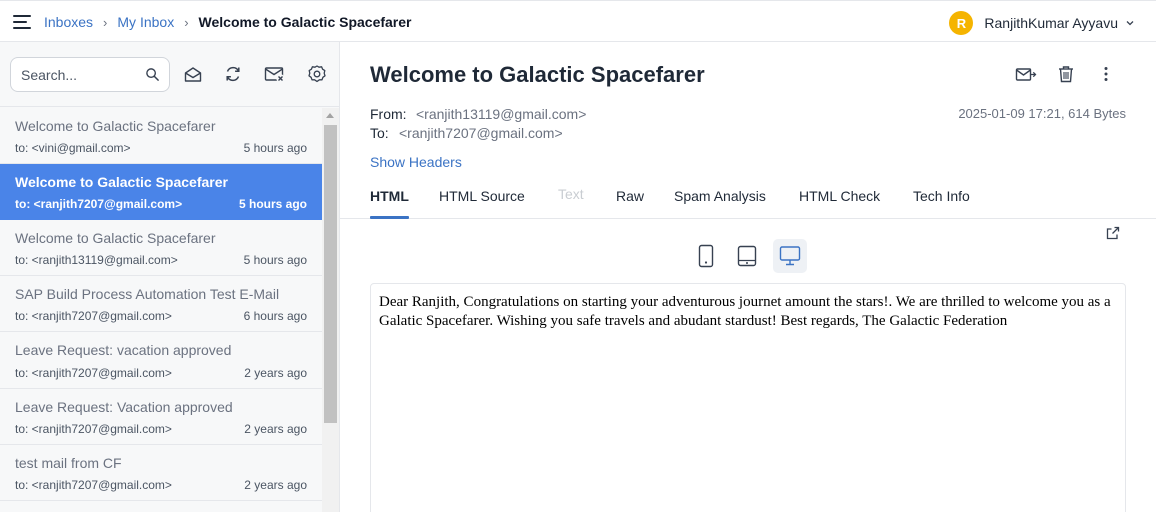 This screenshot has height=512, width=1156. Describe the element at coordinates (123, 350) in the screenshot. I see `message-subject: Leave Request: vacation approved` at that location.